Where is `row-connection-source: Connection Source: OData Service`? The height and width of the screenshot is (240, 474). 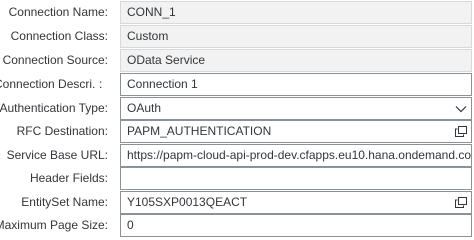 row-connection-source: Connection Source: OData Service is located at coordinates (237, 60).